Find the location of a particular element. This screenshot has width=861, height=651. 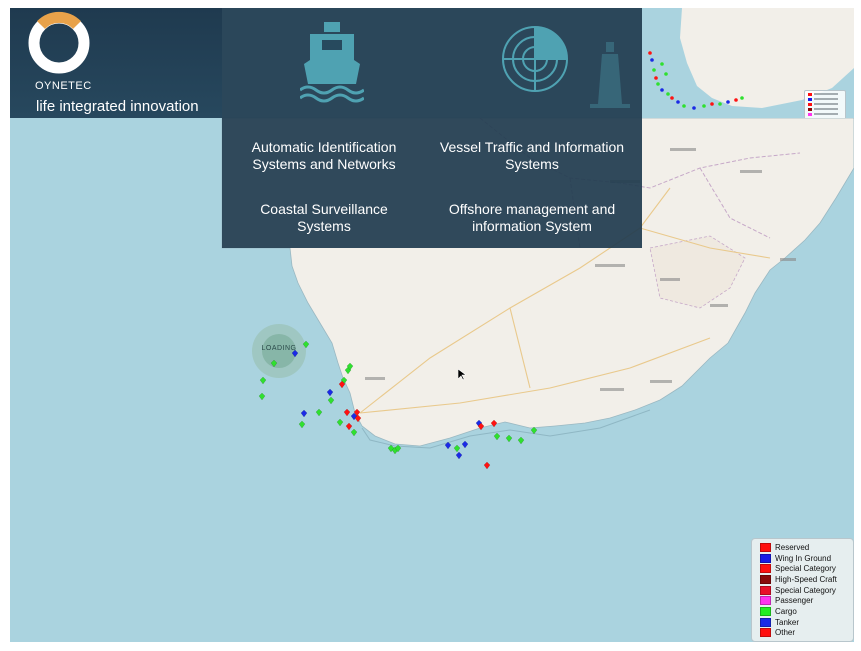

ship-icon is located at coordinates (332, 62).